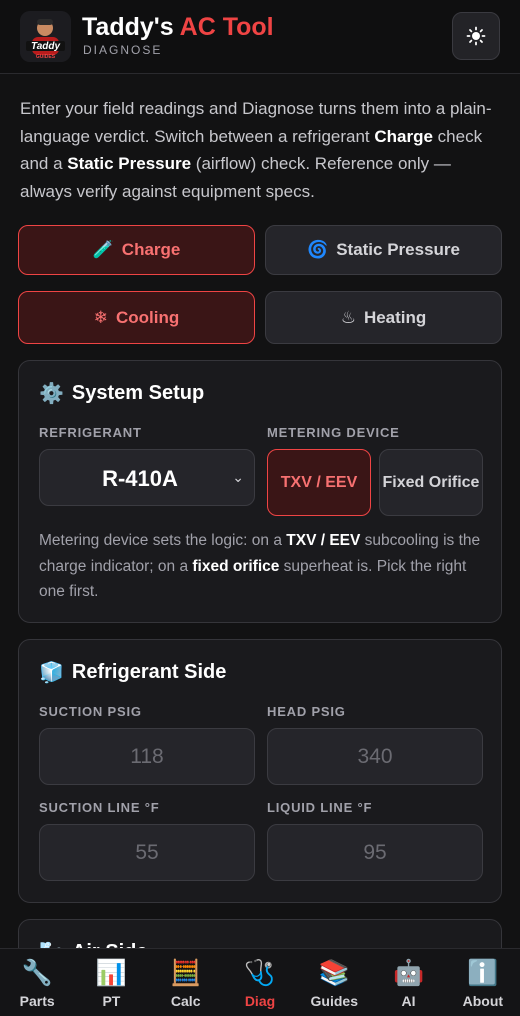 Image resolution: width=520 pixels, height=1016 pixels. Describe the element at coordinates (90, 711) in the screenshot. I see `suction-psig-label: SUCTION PSIG` at that location.